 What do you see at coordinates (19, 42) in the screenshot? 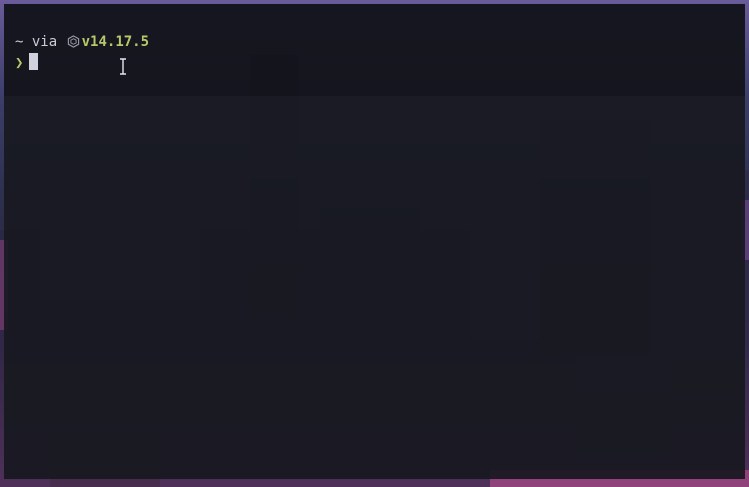
I see `cwd-label: ~` at bounding box center [19, 42].